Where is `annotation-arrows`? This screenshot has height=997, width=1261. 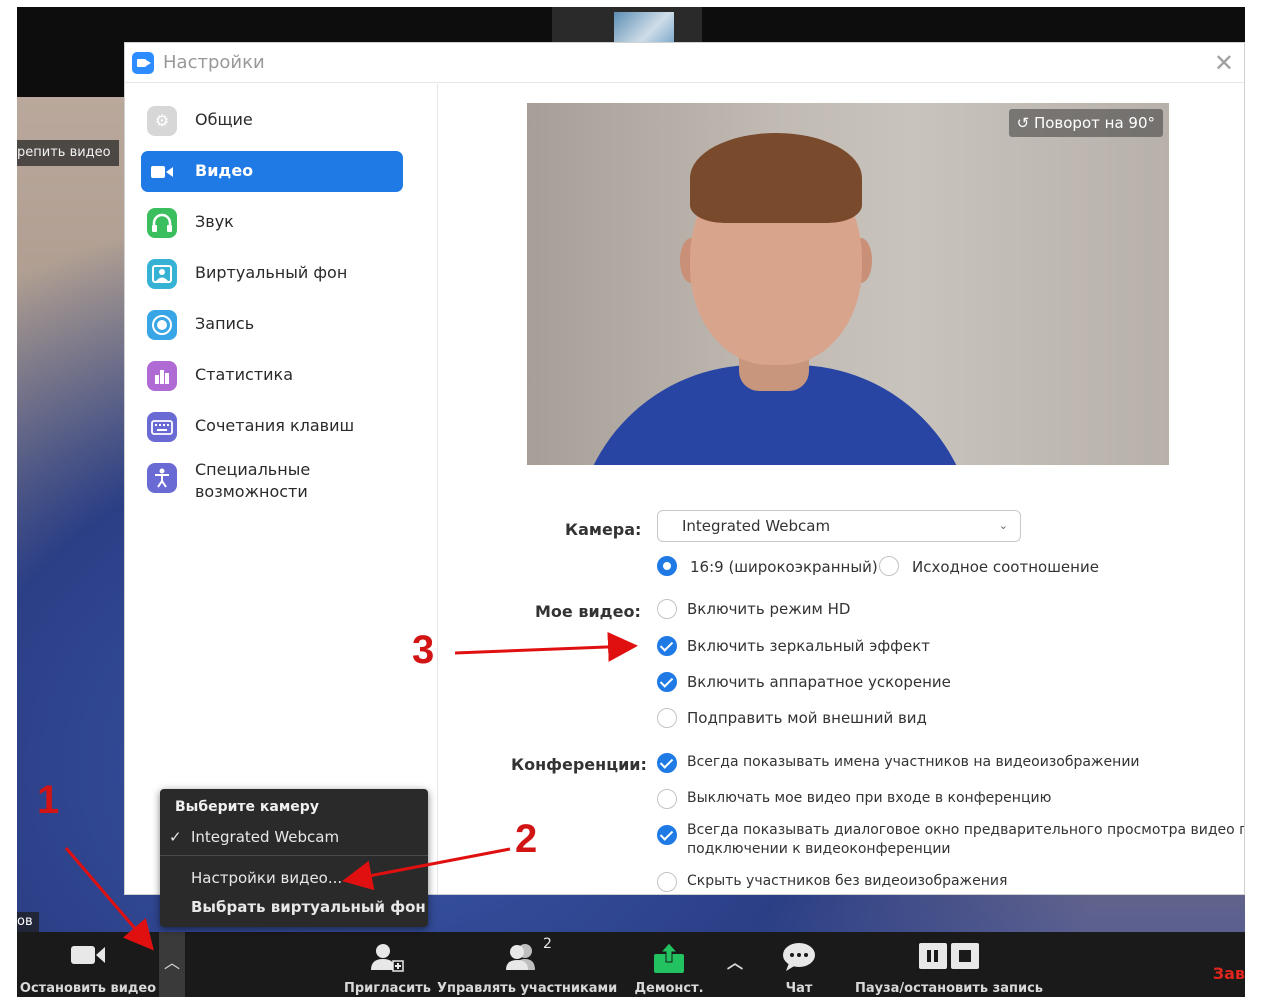 annotation-arrows is located at coordinates (351, 791).